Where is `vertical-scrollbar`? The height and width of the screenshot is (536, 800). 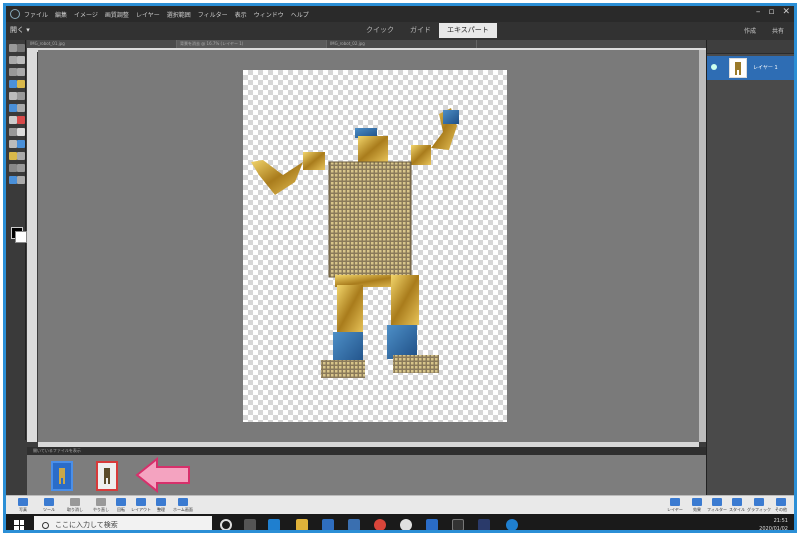
vertical-scrollbar is located at coordinates (702, 246).